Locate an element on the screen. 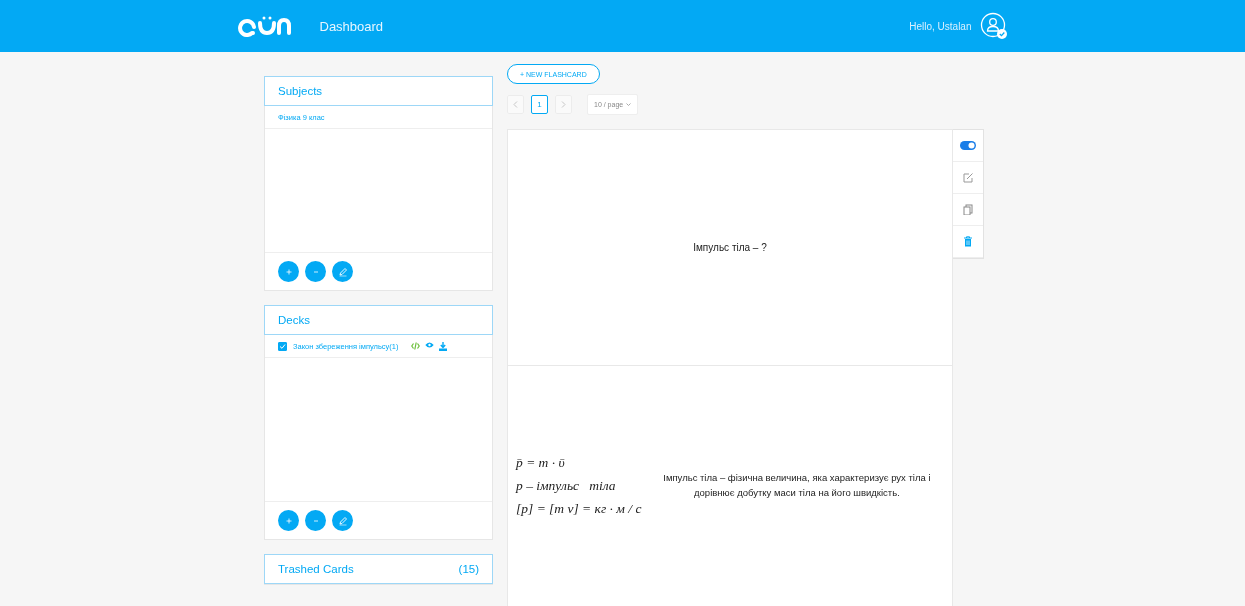 The height and width of the screenshot is (606, 1245). code-icon is located at coordinates (415, 345).